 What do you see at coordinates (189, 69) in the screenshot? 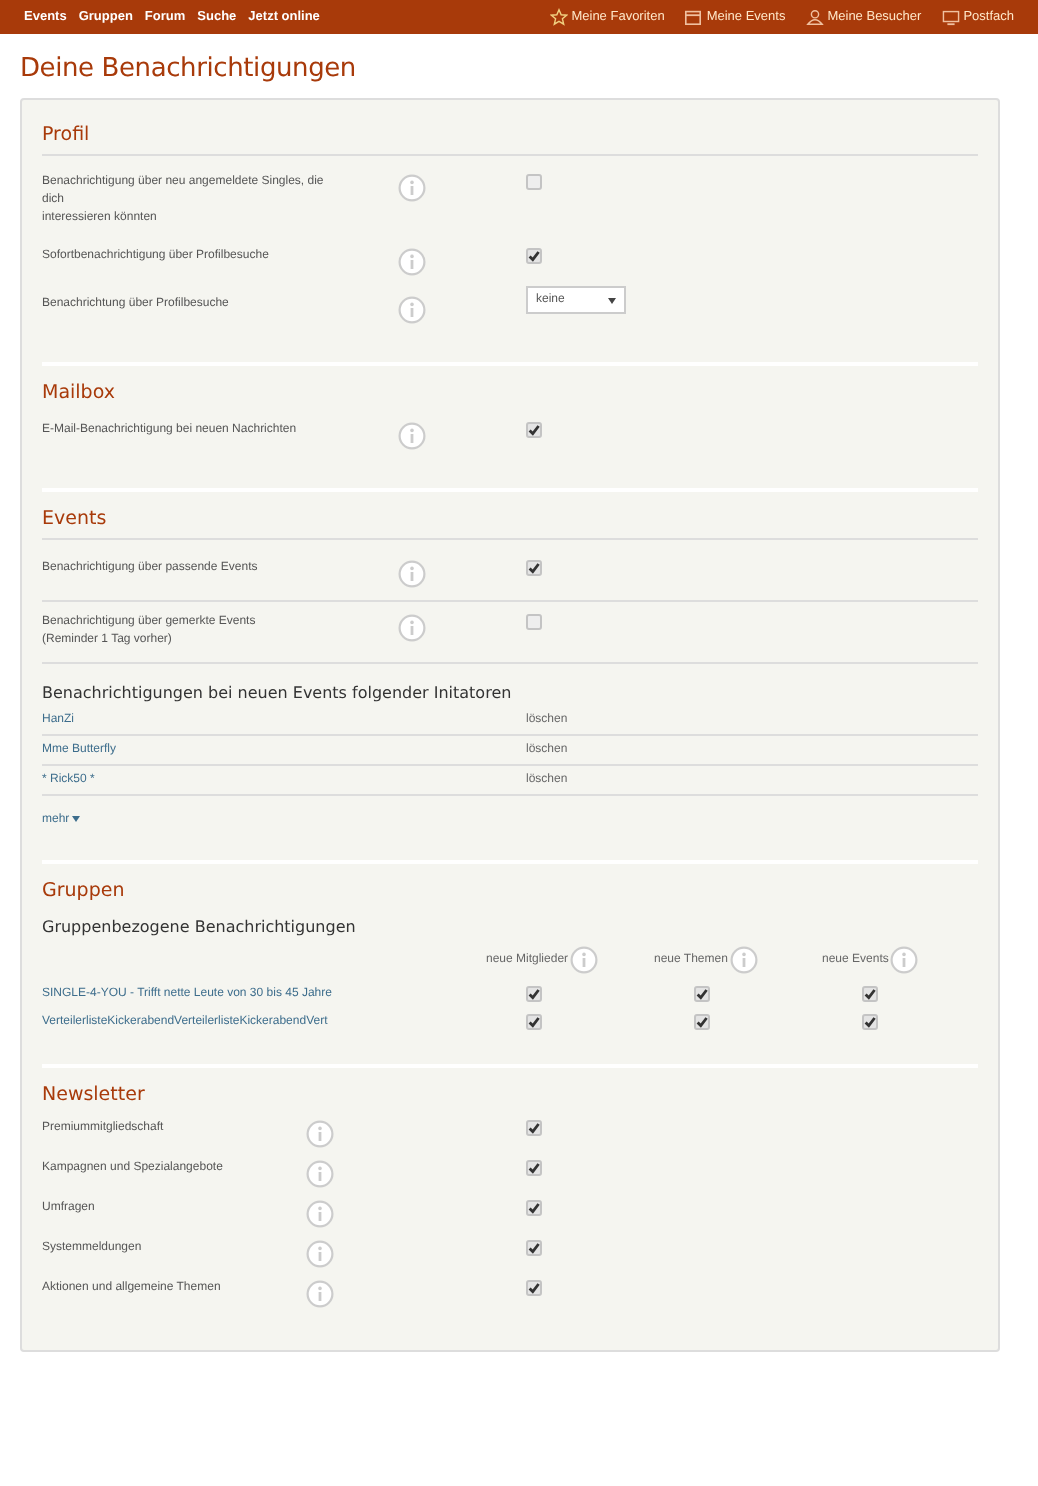
I see `page-title: Deine Benachrichtigungen` at bounding box center [189, 69].